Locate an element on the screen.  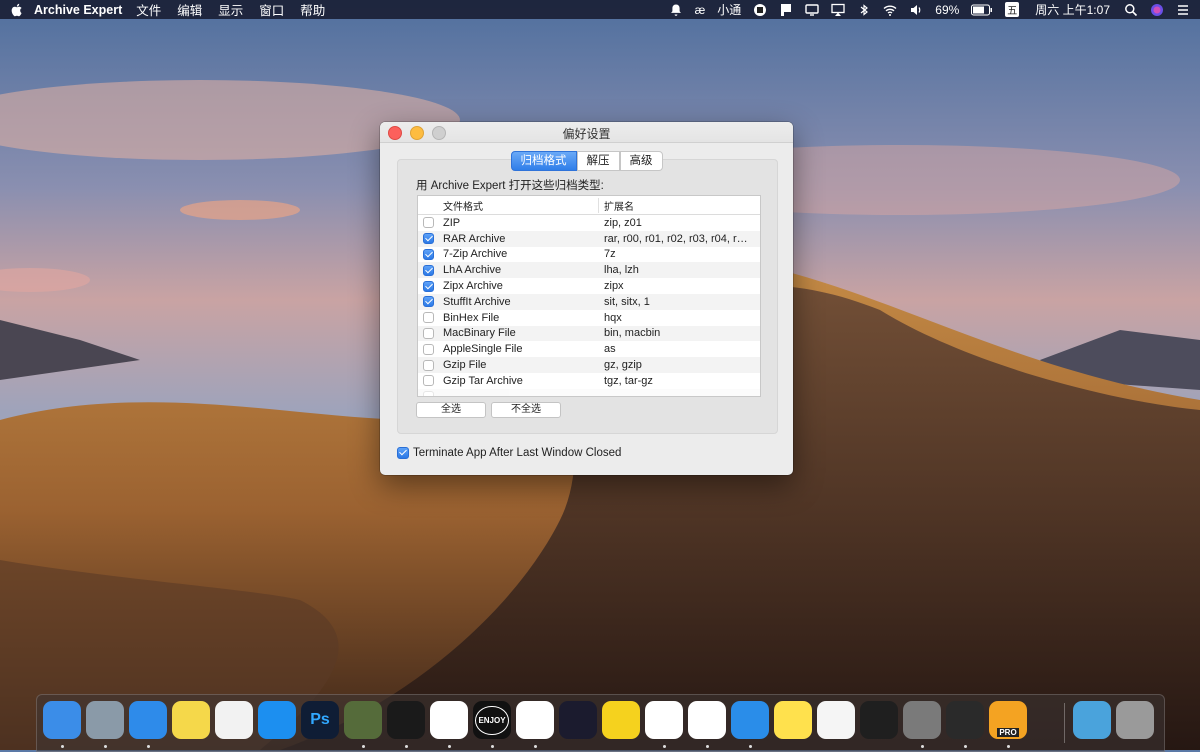
qq-dock-icon is located at coordinates (406, 720).